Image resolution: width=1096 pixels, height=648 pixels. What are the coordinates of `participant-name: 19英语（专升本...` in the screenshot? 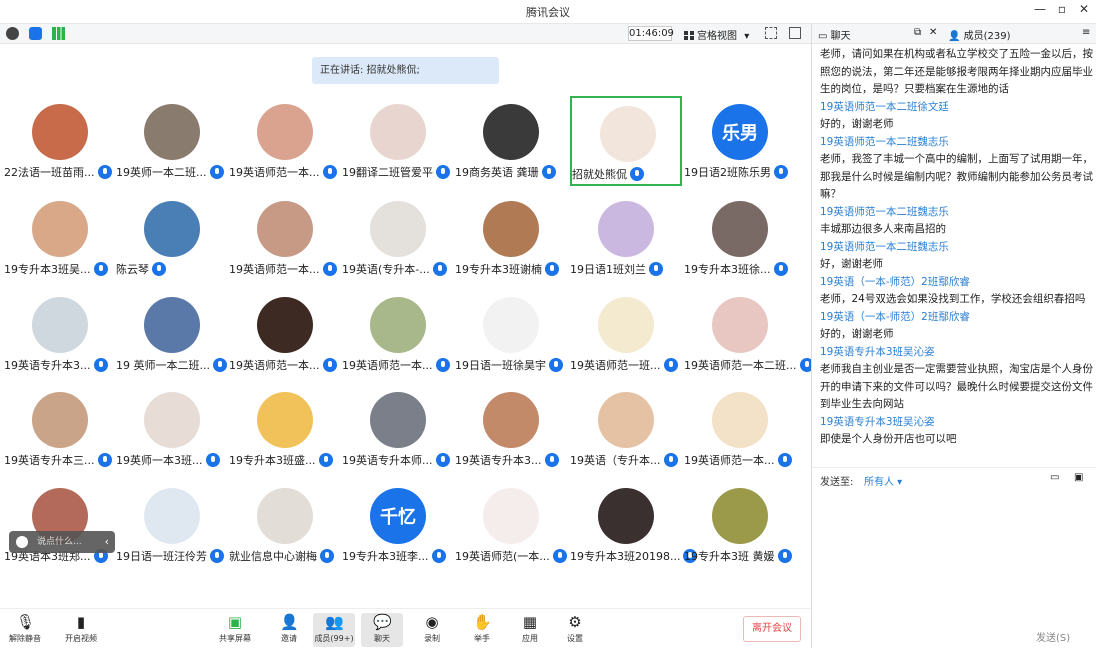 It's located at (632, 460).